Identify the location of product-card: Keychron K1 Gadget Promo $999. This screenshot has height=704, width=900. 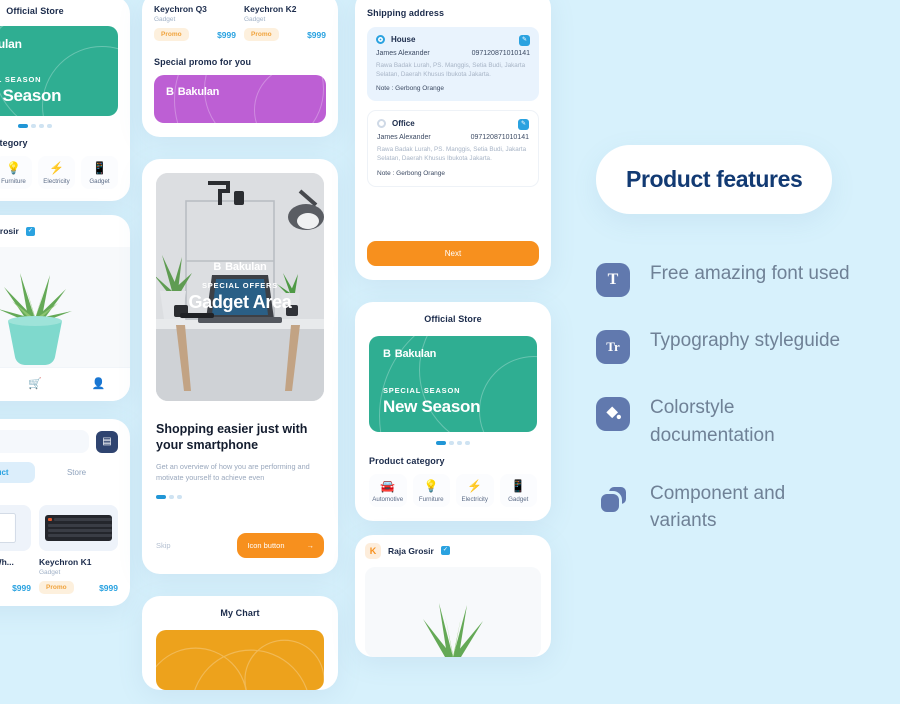
(78, 549).